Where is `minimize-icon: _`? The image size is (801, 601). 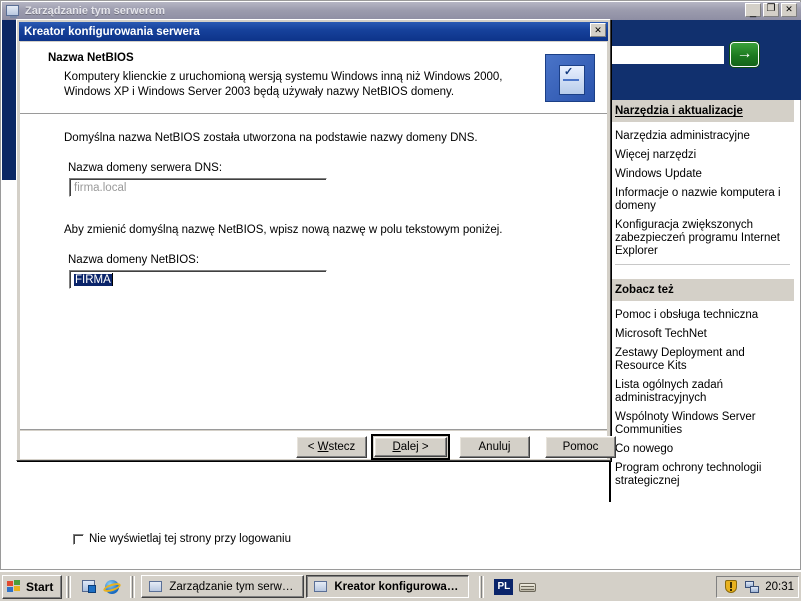 minimize-icon: _ is located at coordinates (753, 11).